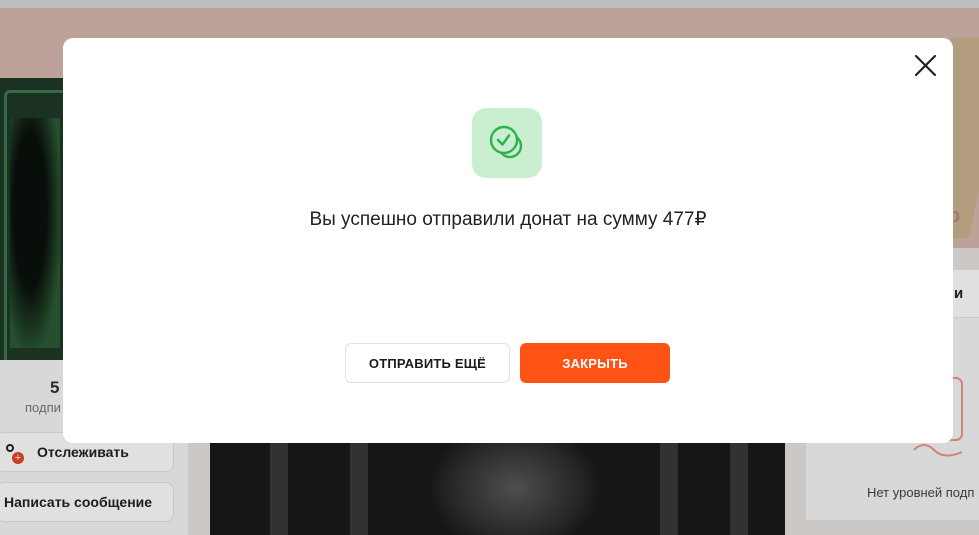 This screenshot has height=535, width=979. What do you see at coordinates (595, 363) in the screenshot?
I see `close-button: ЗАКРЫТЬ` at bounding box center [595, 363].